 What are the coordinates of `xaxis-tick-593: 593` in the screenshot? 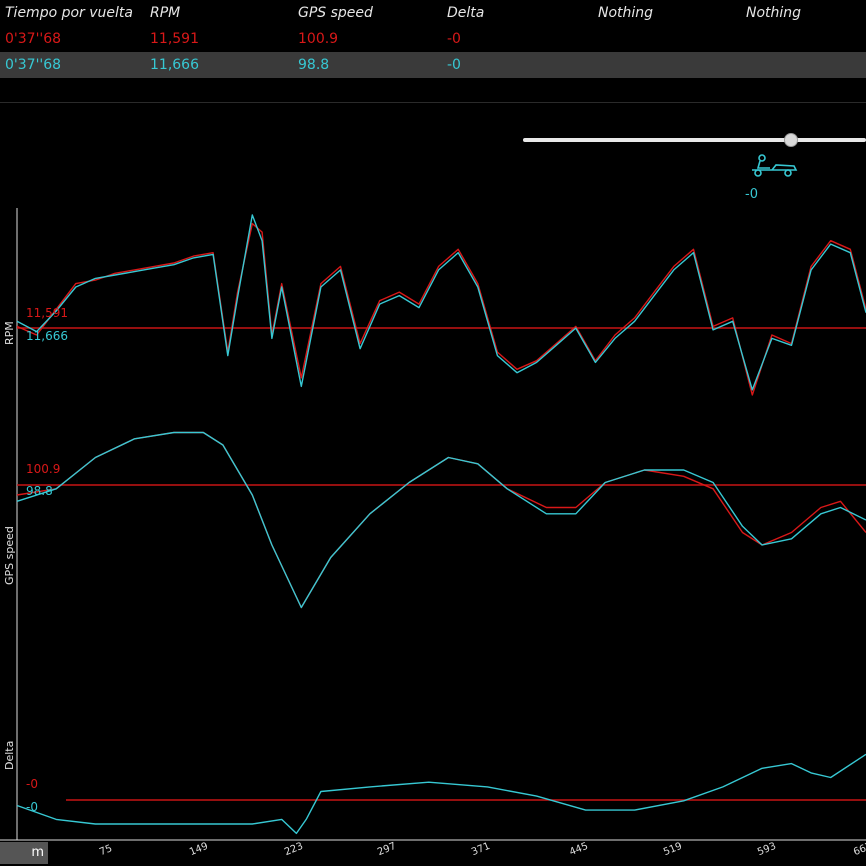 It's located at (767, 849).